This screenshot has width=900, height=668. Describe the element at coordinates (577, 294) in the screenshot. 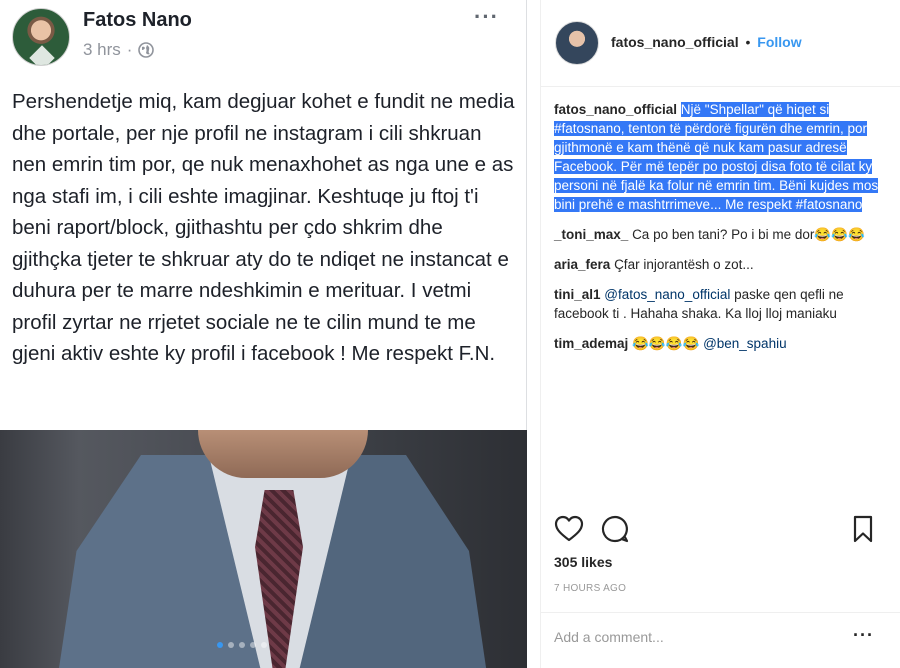

I see `comment-user: tini_al1` at that location.